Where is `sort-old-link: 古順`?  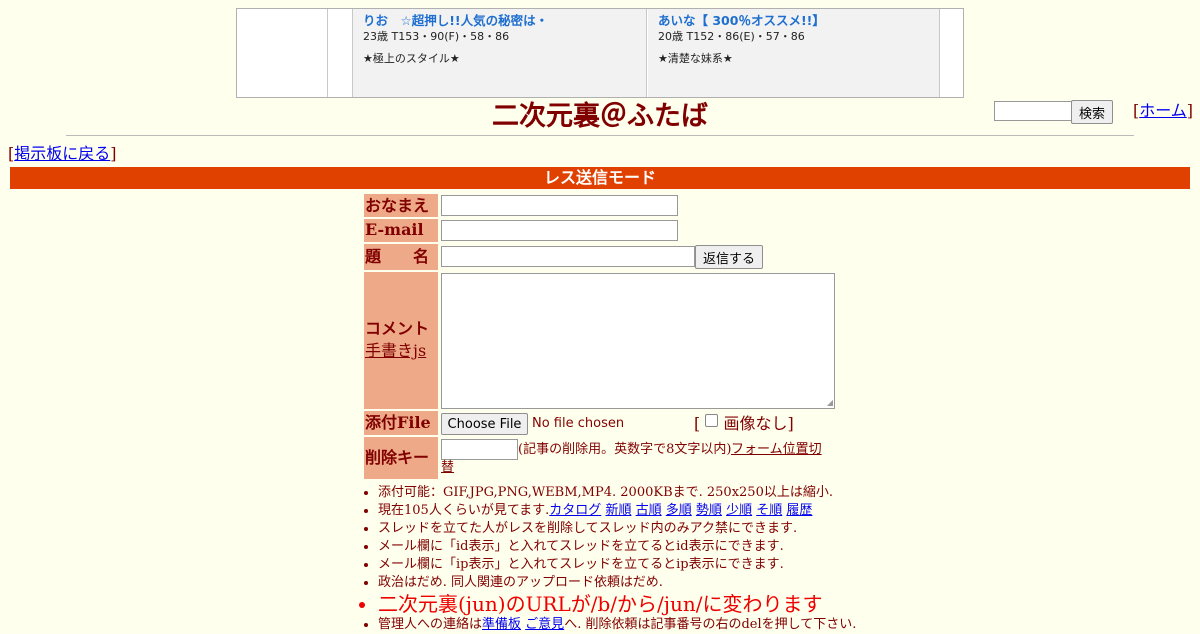
sort-old-link: 古順 is located at coordinates (649, 510).